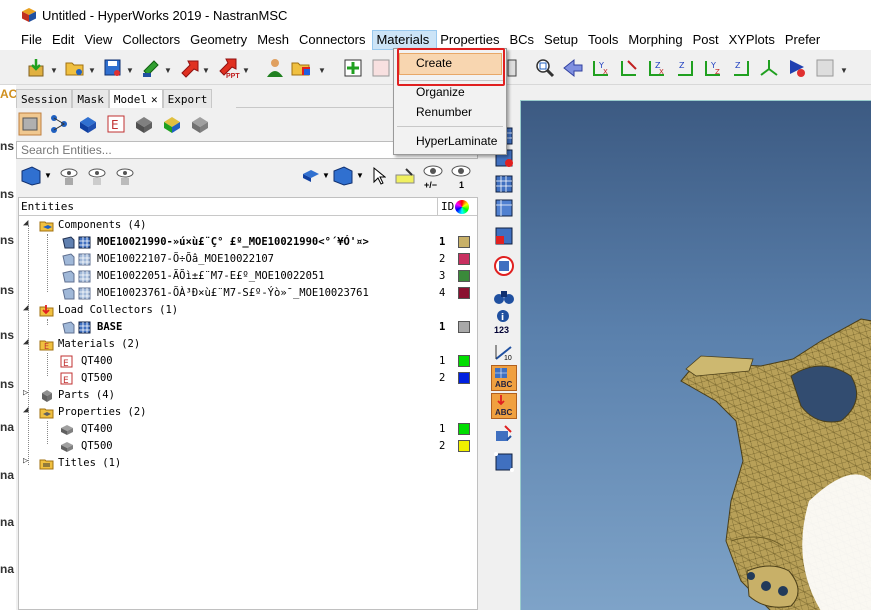 This screenshot has width=871, height=610. Describe the element at coordinates (154, 99) in the screenshot. I see `close-icon: ✕` at that location.